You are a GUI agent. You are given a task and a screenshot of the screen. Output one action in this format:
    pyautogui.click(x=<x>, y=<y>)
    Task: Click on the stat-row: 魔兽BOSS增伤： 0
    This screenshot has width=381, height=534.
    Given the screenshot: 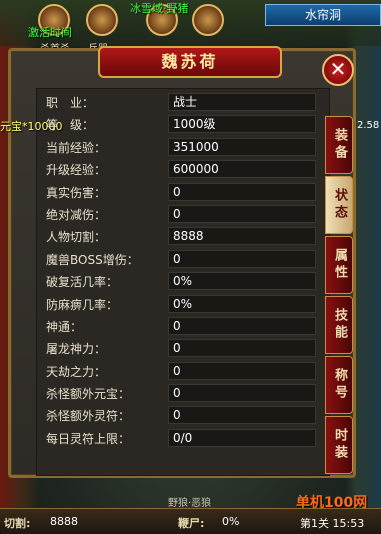 What is the action you would take?
    pyautogui.click(x=182, y=260)
    